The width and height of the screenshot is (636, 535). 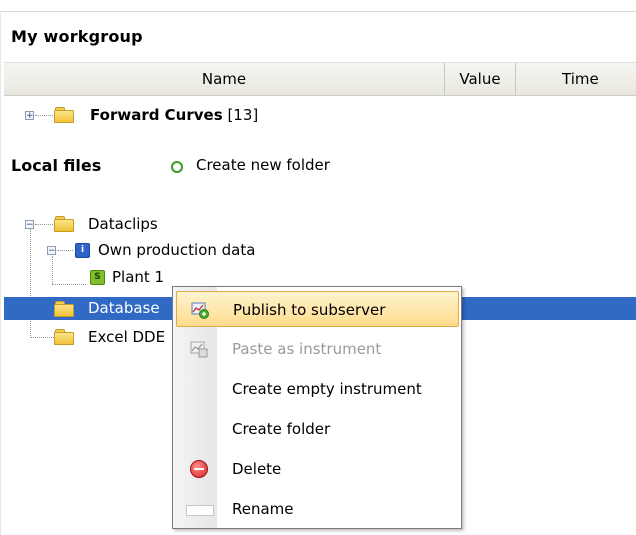 What do you see at coordinates (51, 251) in the screenshot?
I see `collapse-own-production-icon: −` at bounding box center [51, 251].